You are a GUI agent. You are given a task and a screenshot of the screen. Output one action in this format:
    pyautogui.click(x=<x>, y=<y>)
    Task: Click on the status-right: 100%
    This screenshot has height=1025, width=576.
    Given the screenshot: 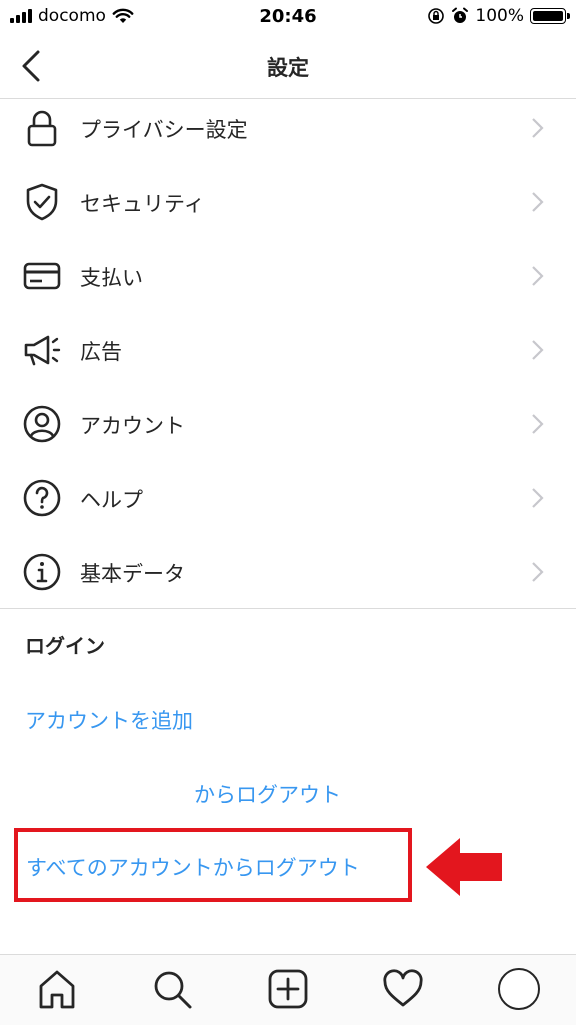 What is the action you would take?
    pyautogui.click(x=498, y=16)
    